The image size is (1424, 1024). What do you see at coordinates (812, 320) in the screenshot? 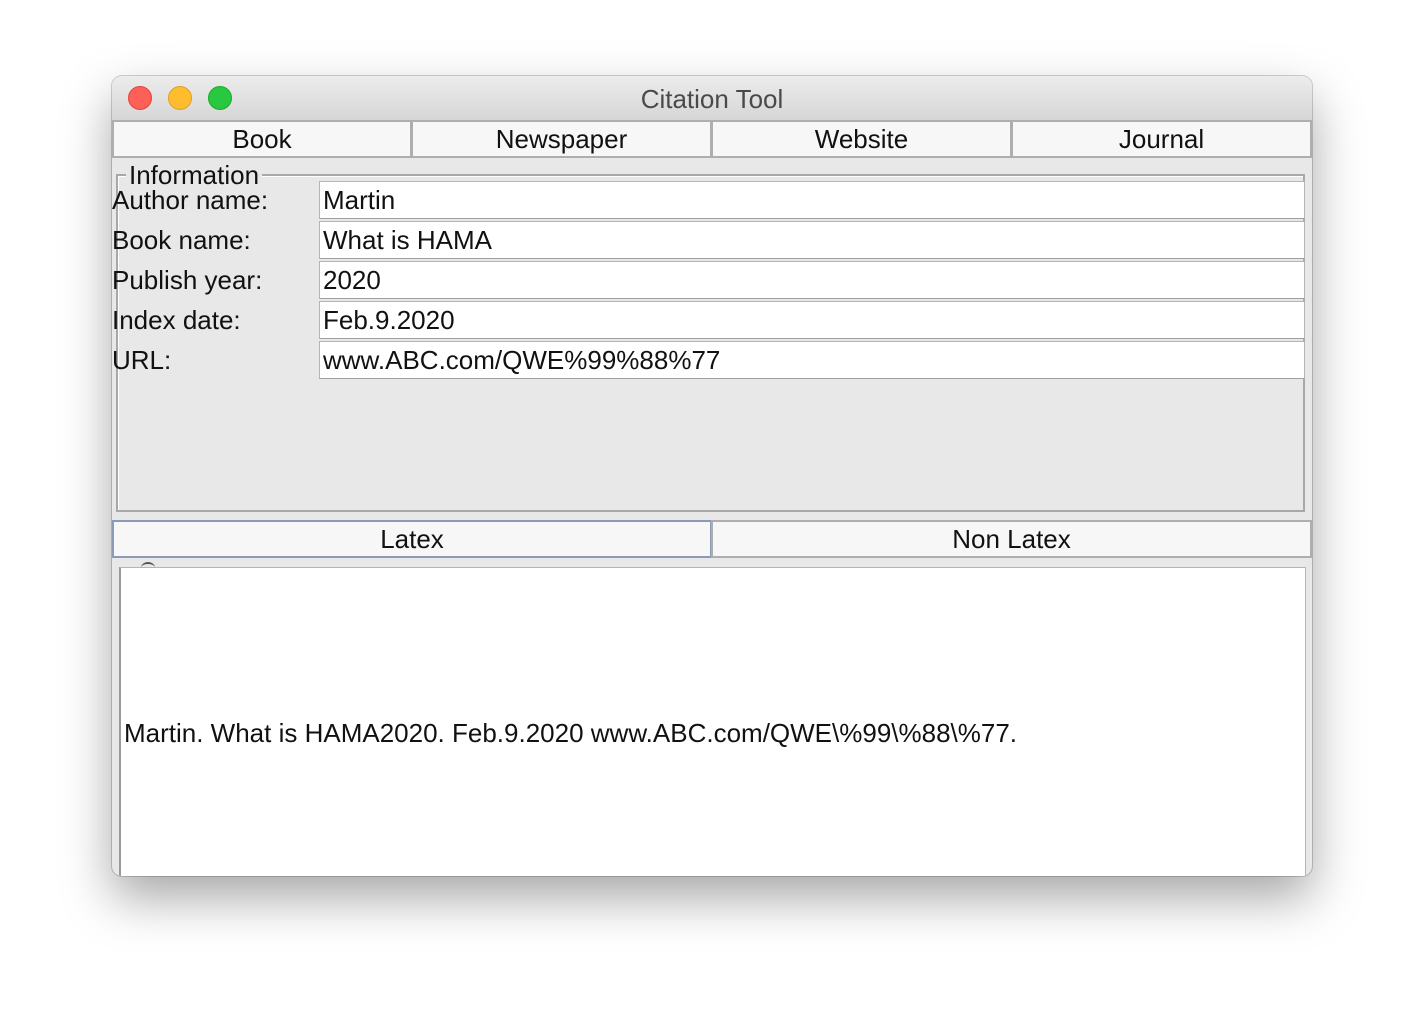
I see `index-date-field` at bounding box center [812, 320].